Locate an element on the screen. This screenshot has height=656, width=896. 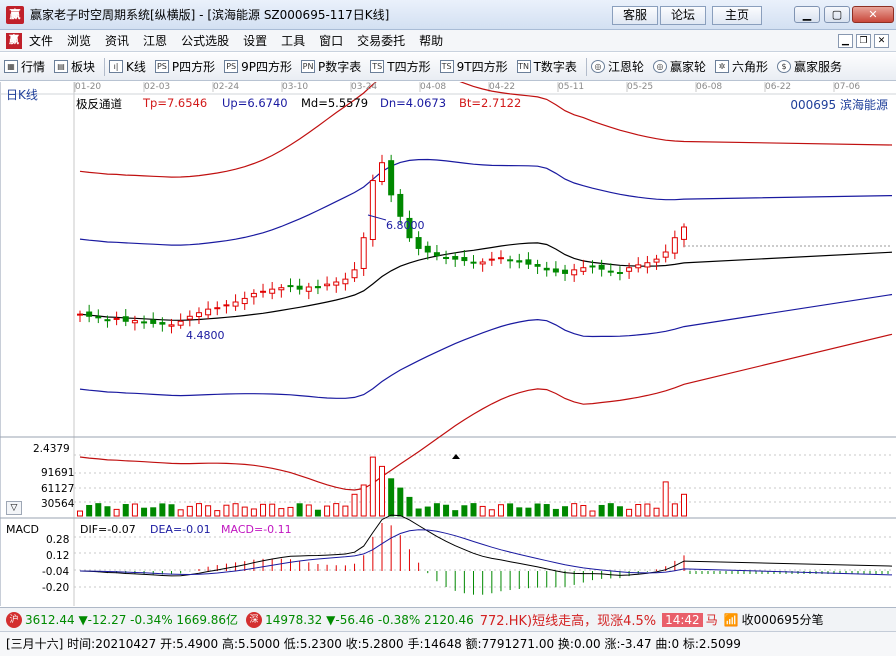
toolbar-separator is located at coordinates (586, 66).